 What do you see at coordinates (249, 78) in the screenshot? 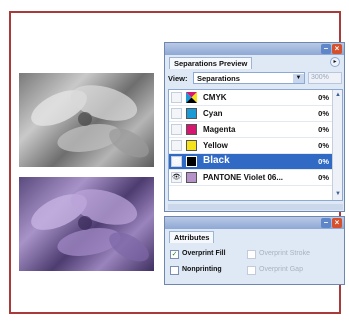
I see `view-select: Separations ▼` at bounding box center [249, 78].